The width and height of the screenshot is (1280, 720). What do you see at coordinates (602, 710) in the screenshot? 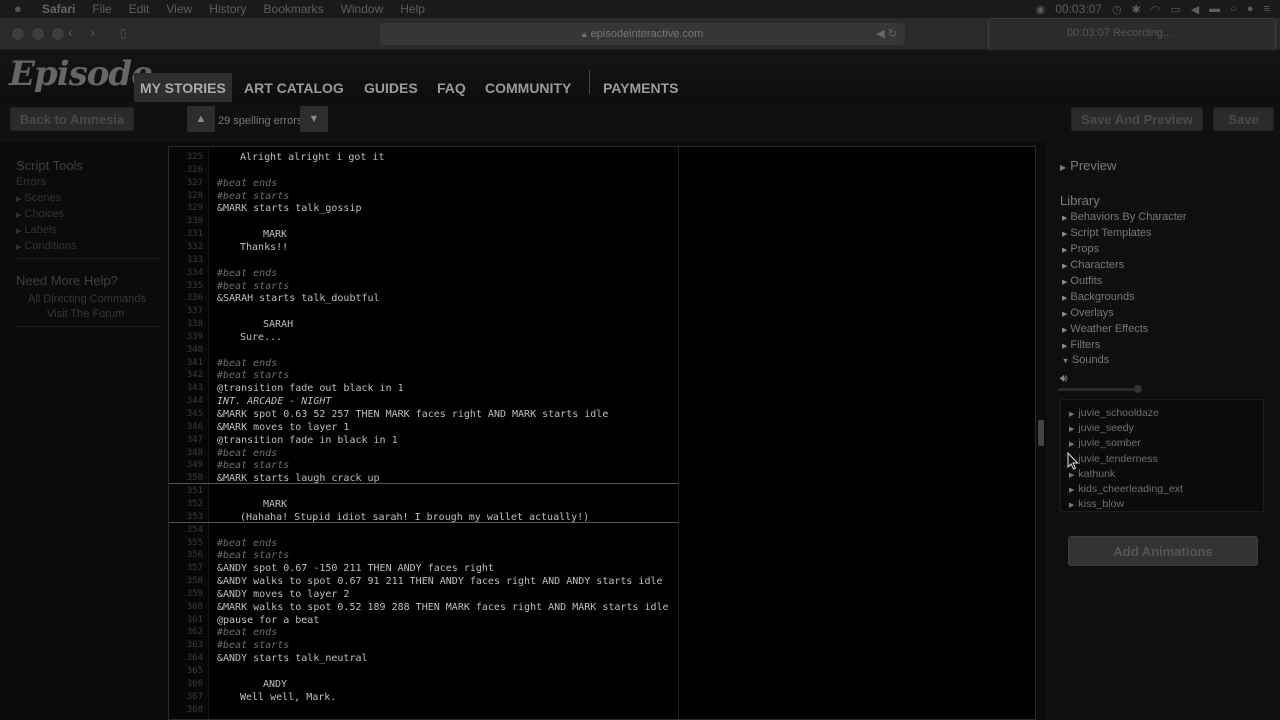
I see `code-line: 368` at bounding box center [602, 710].